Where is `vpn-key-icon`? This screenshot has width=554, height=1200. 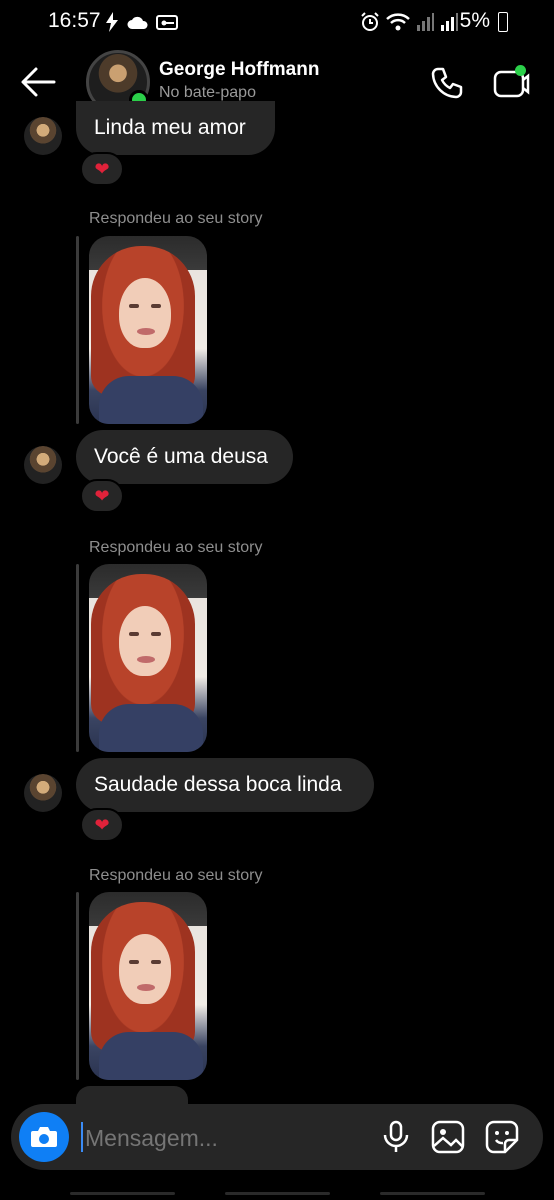
vpn-key-icon is located at coordinates (167, 22).